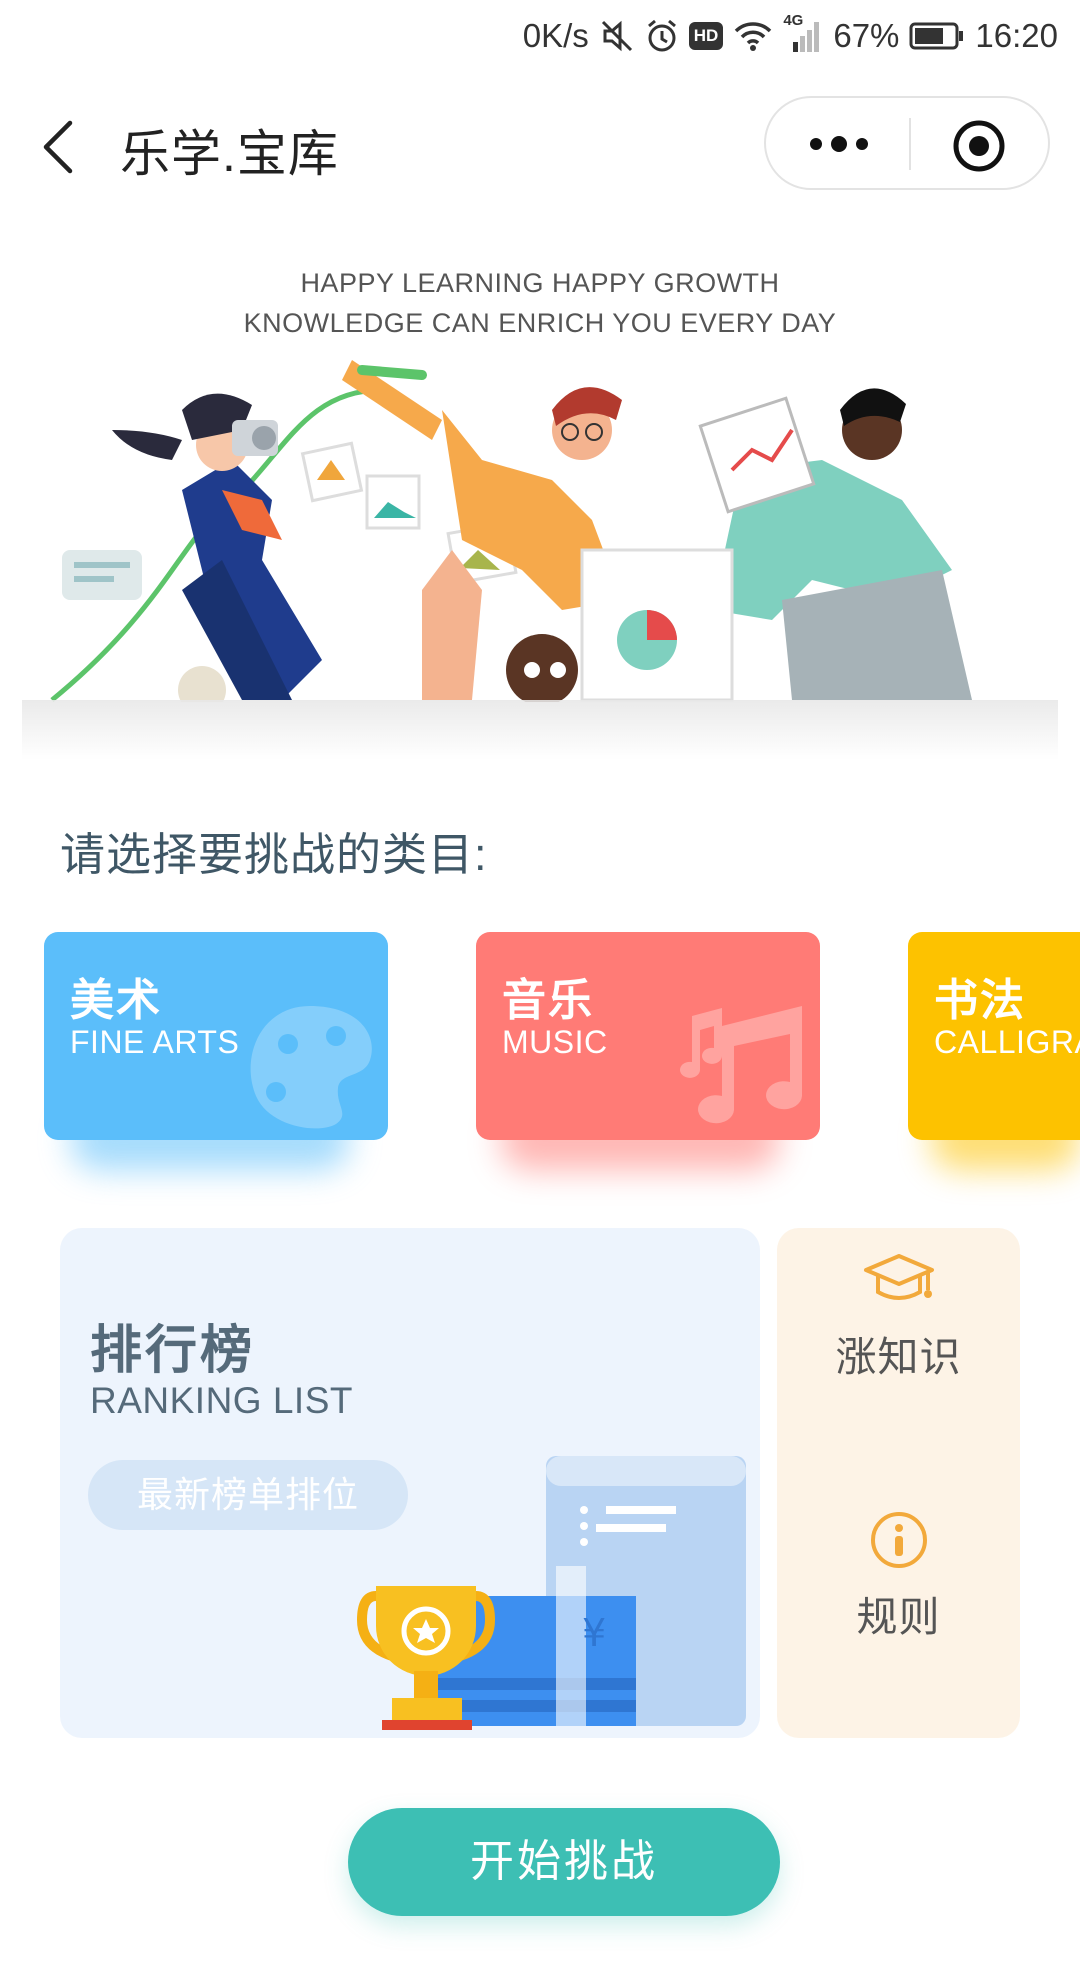 The image size is (1080, 1977). I want to click on palette-icon, so click(311, 1067).